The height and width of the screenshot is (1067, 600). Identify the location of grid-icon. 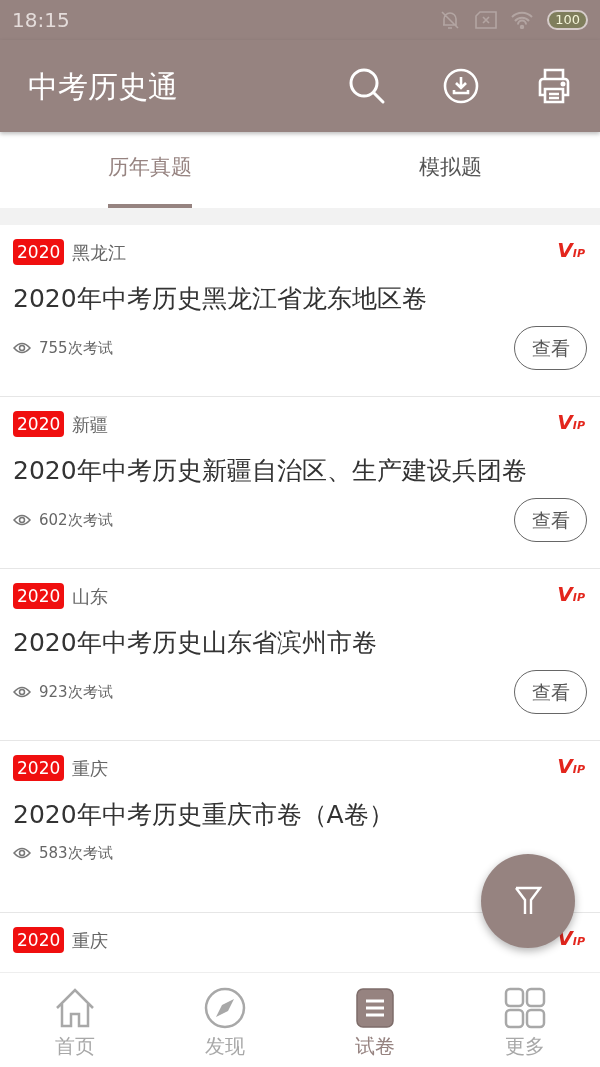
(525, 1008).